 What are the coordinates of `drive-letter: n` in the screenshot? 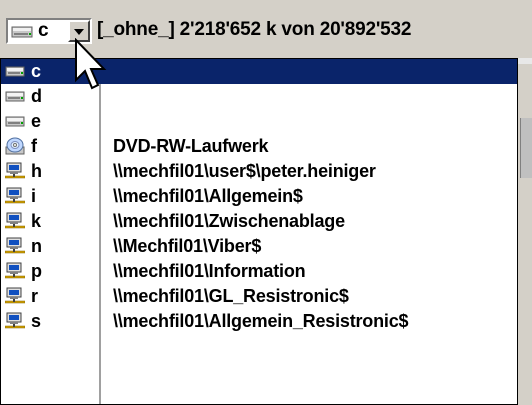 It's located at (36, 246).